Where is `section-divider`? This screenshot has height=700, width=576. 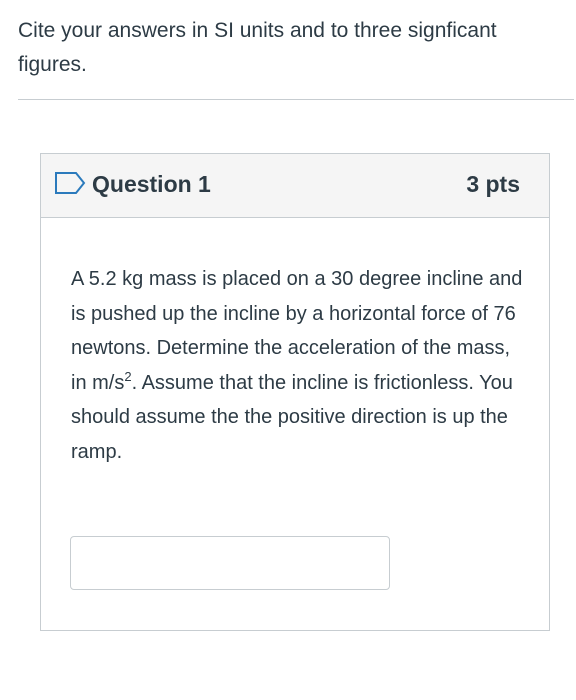 section-divider is located at coordinates (296, 99).